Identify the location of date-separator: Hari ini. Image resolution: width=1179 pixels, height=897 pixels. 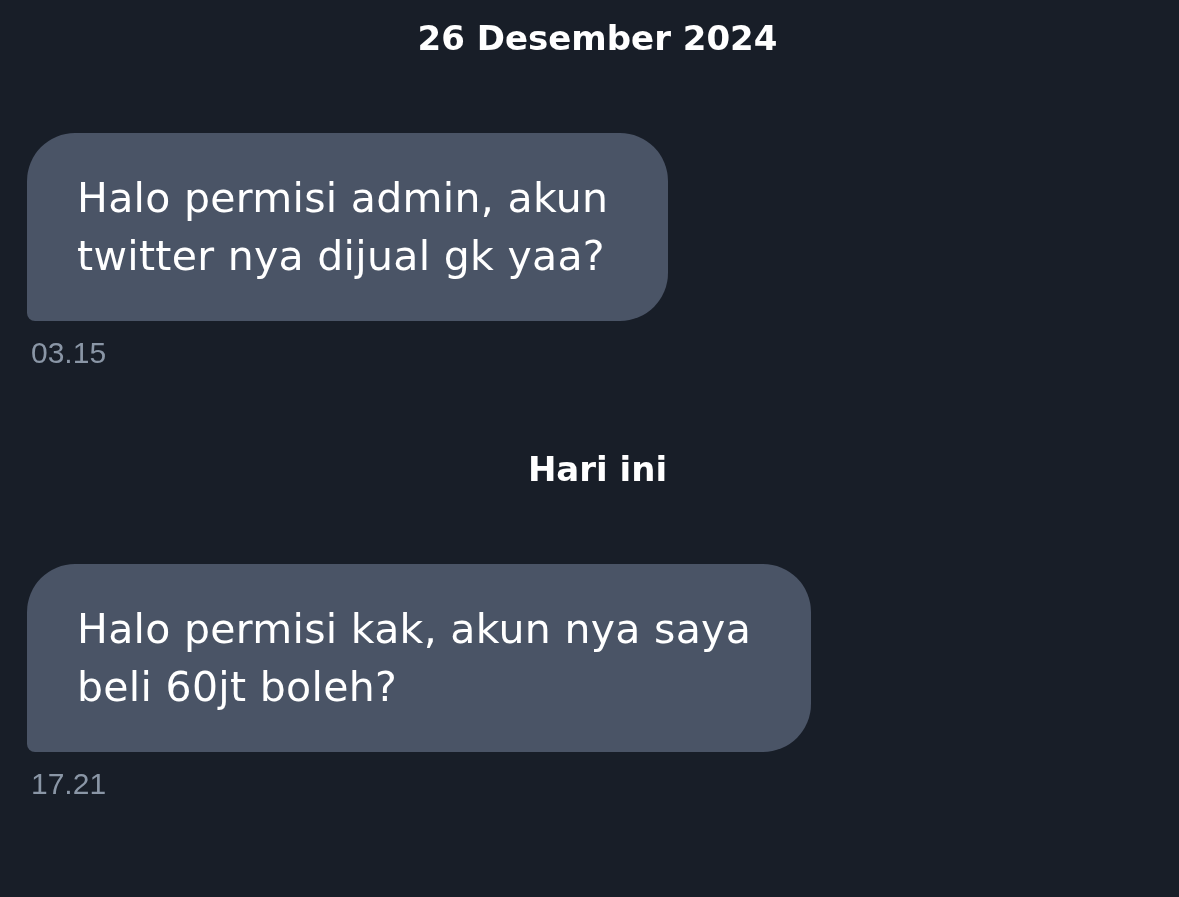
(597, 469).